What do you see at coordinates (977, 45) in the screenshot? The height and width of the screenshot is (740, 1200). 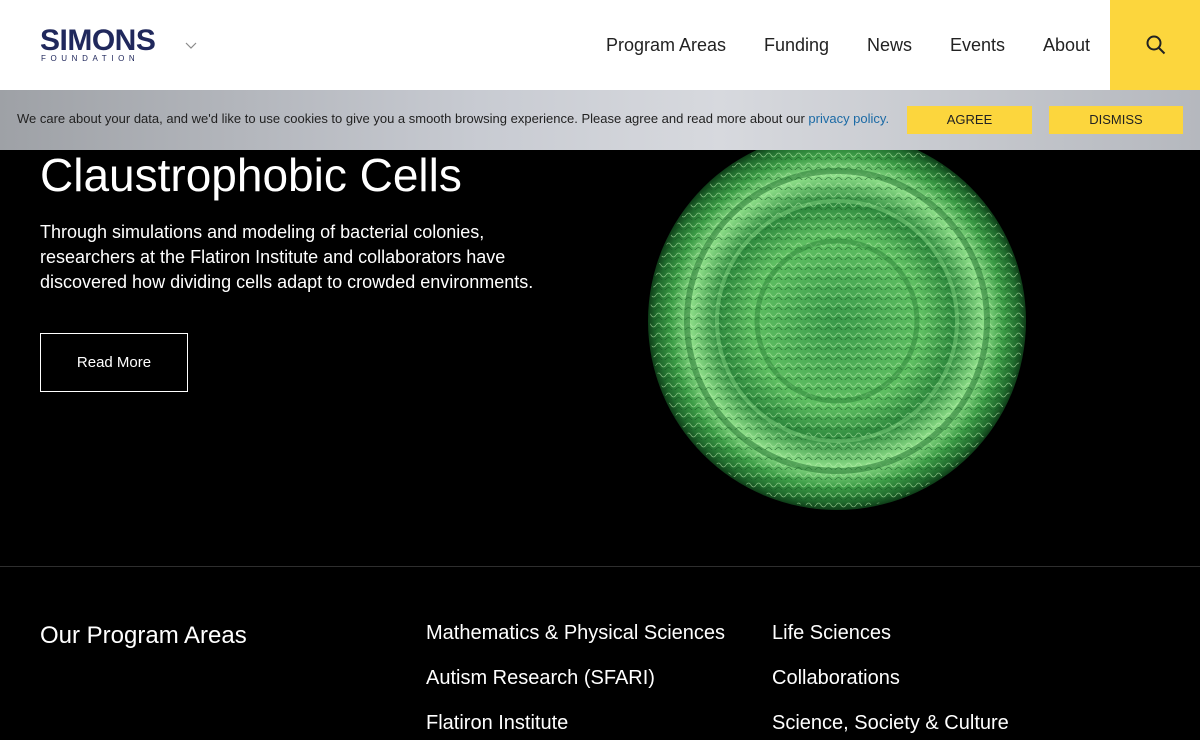 I see `nav-events: Events` at bounding box center [977, 45].